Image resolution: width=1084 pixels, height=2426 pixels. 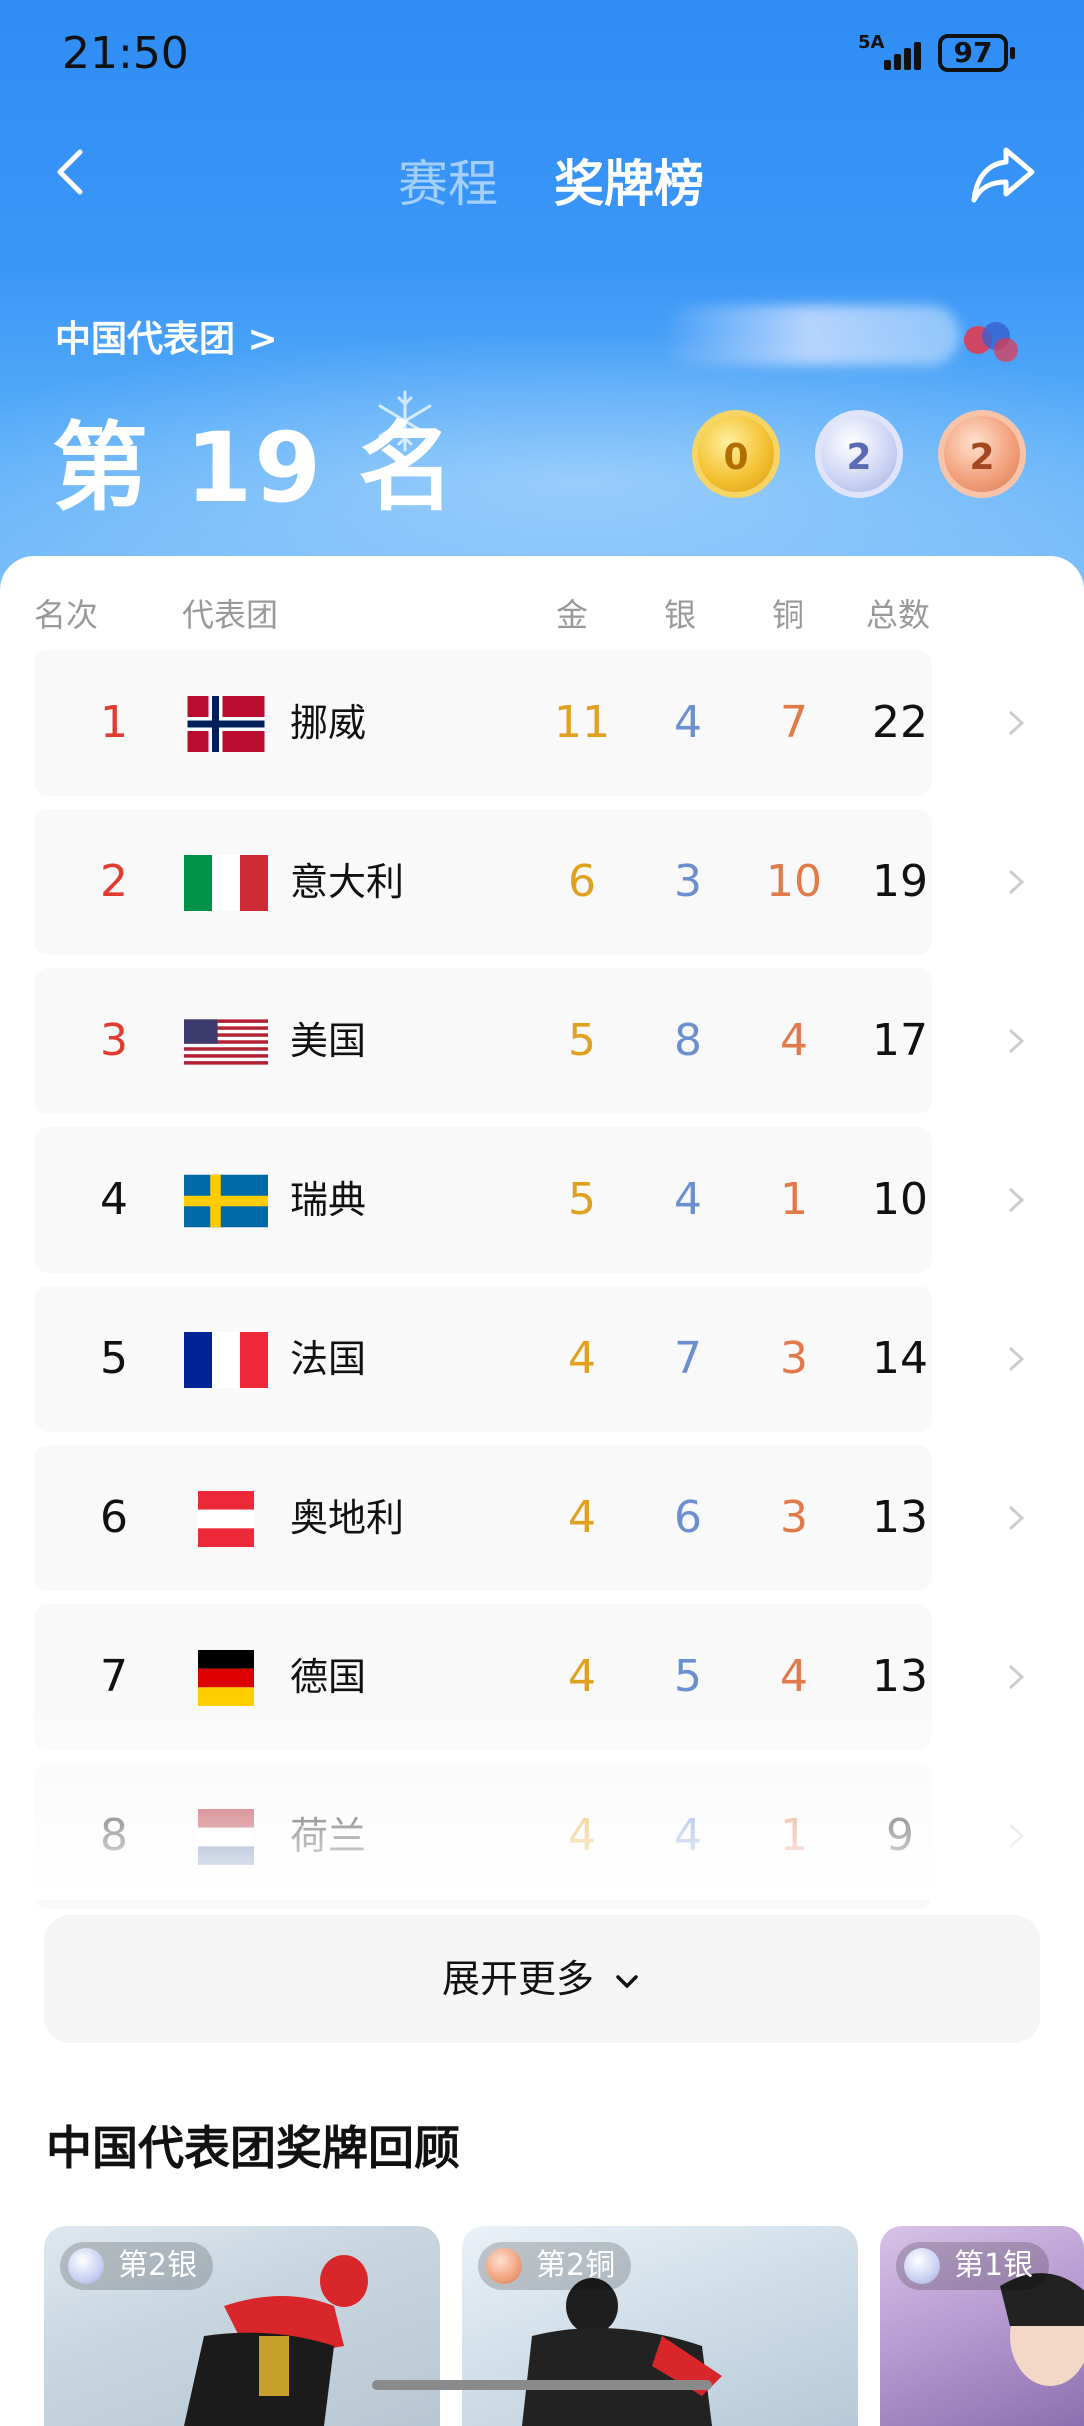 What do you see at coordinates (328, 1359) in the screenshot?
I see `row-team-name: 法国` at bounding box center [328, 1359].